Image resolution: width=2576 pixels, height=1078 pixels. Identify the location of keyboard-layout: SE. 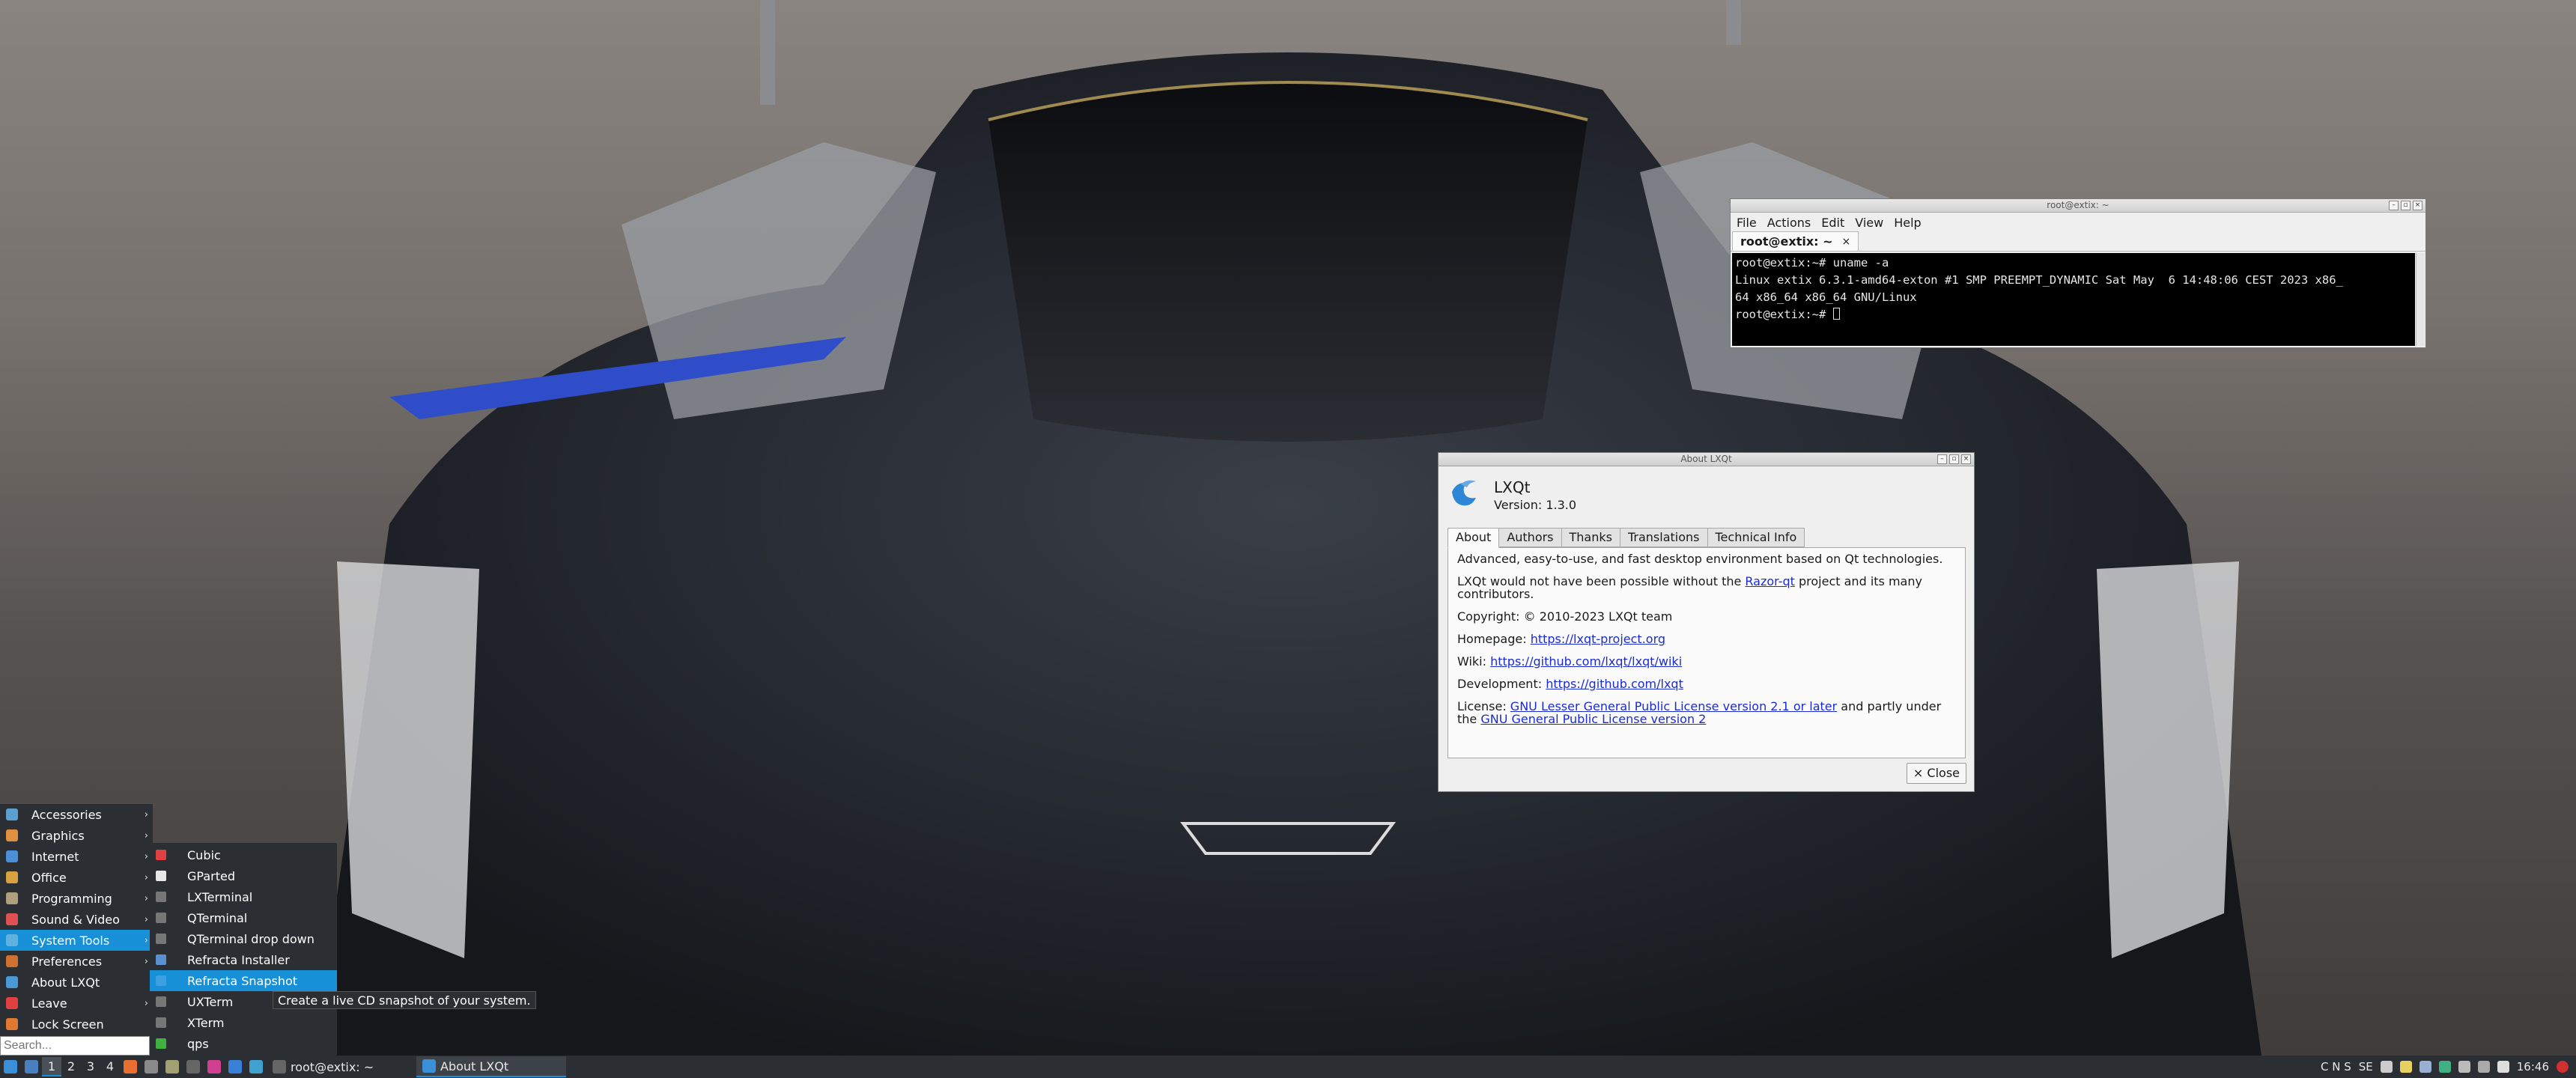
(2366, 1067).